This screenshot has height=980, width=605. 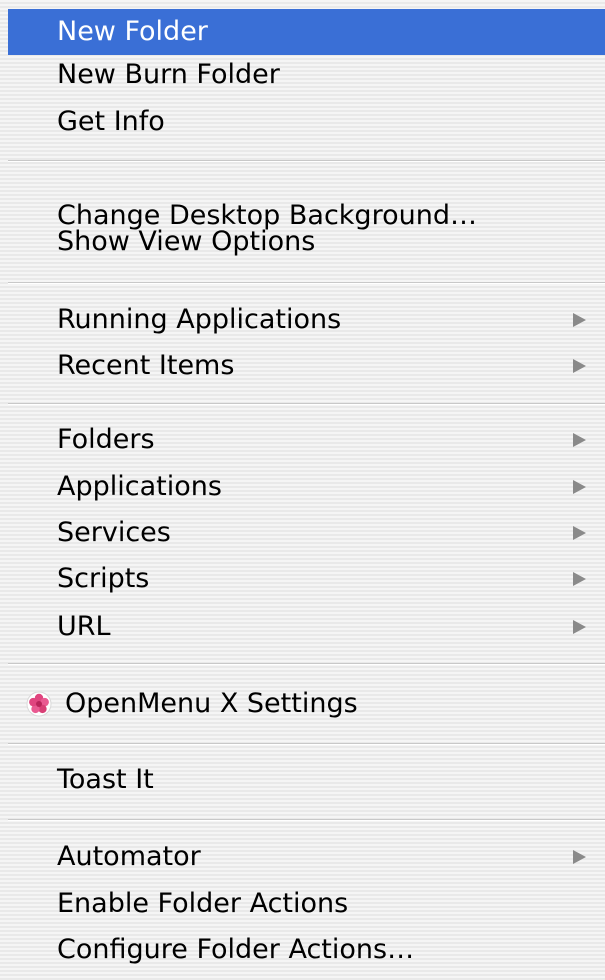 I want to click on menu-item-automator: Automator, so click(x=306, y=857).